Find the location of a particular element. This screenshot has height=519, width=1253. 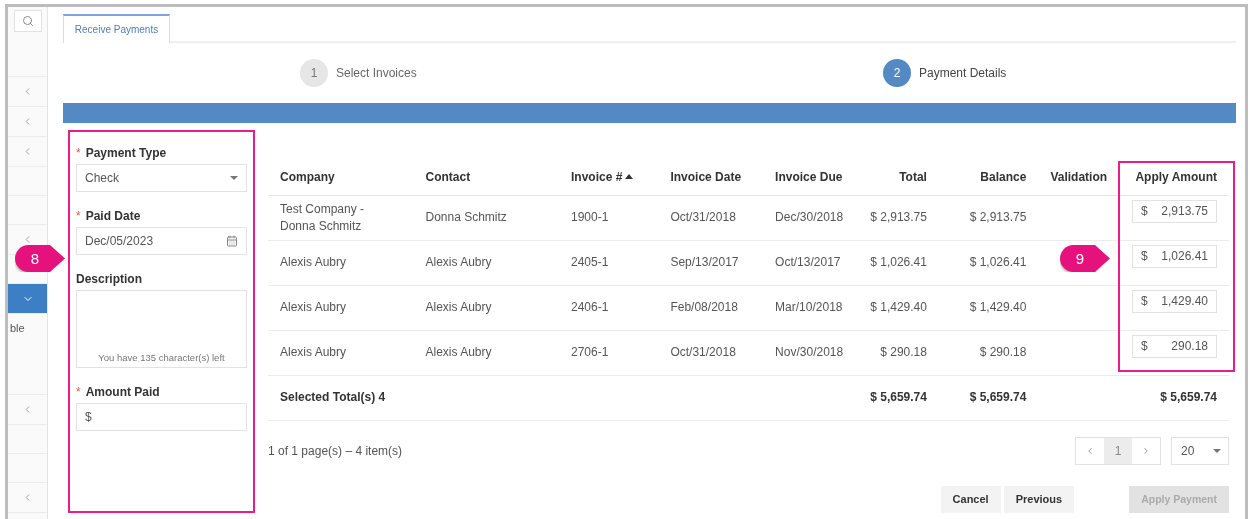

table-cell: Oct/13/2017 is located at coordinates (810, 262).